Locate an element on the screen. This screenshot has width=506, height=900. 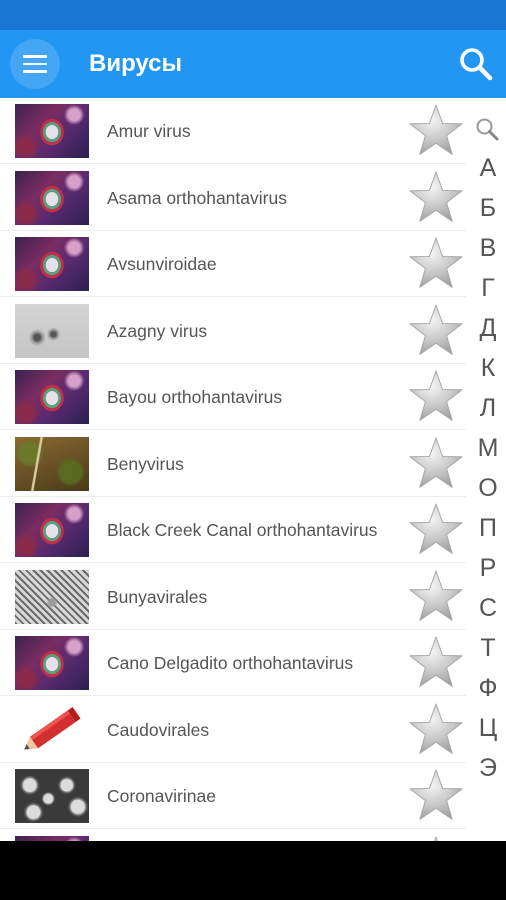
item-label: Avsunviroidae is located at coordinates (162, 264).